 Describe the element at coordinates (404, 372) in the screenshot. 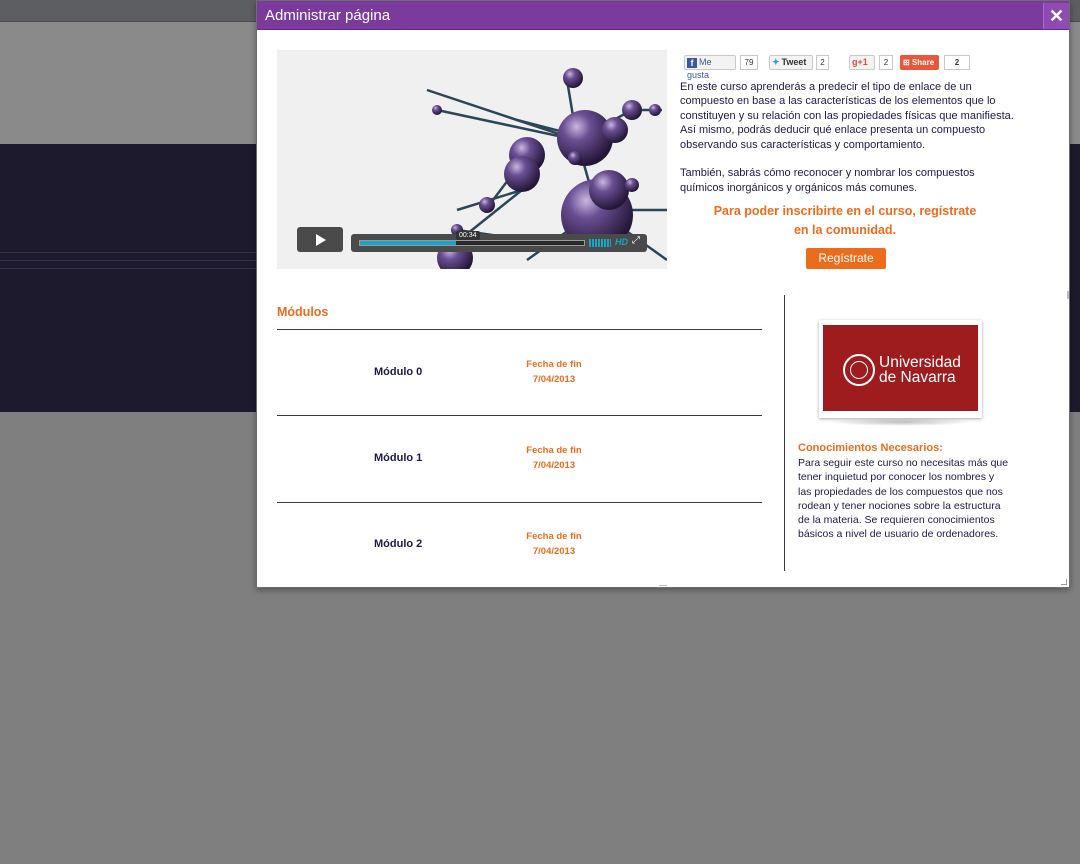

I see `module-name: Módulo 0` at that location.